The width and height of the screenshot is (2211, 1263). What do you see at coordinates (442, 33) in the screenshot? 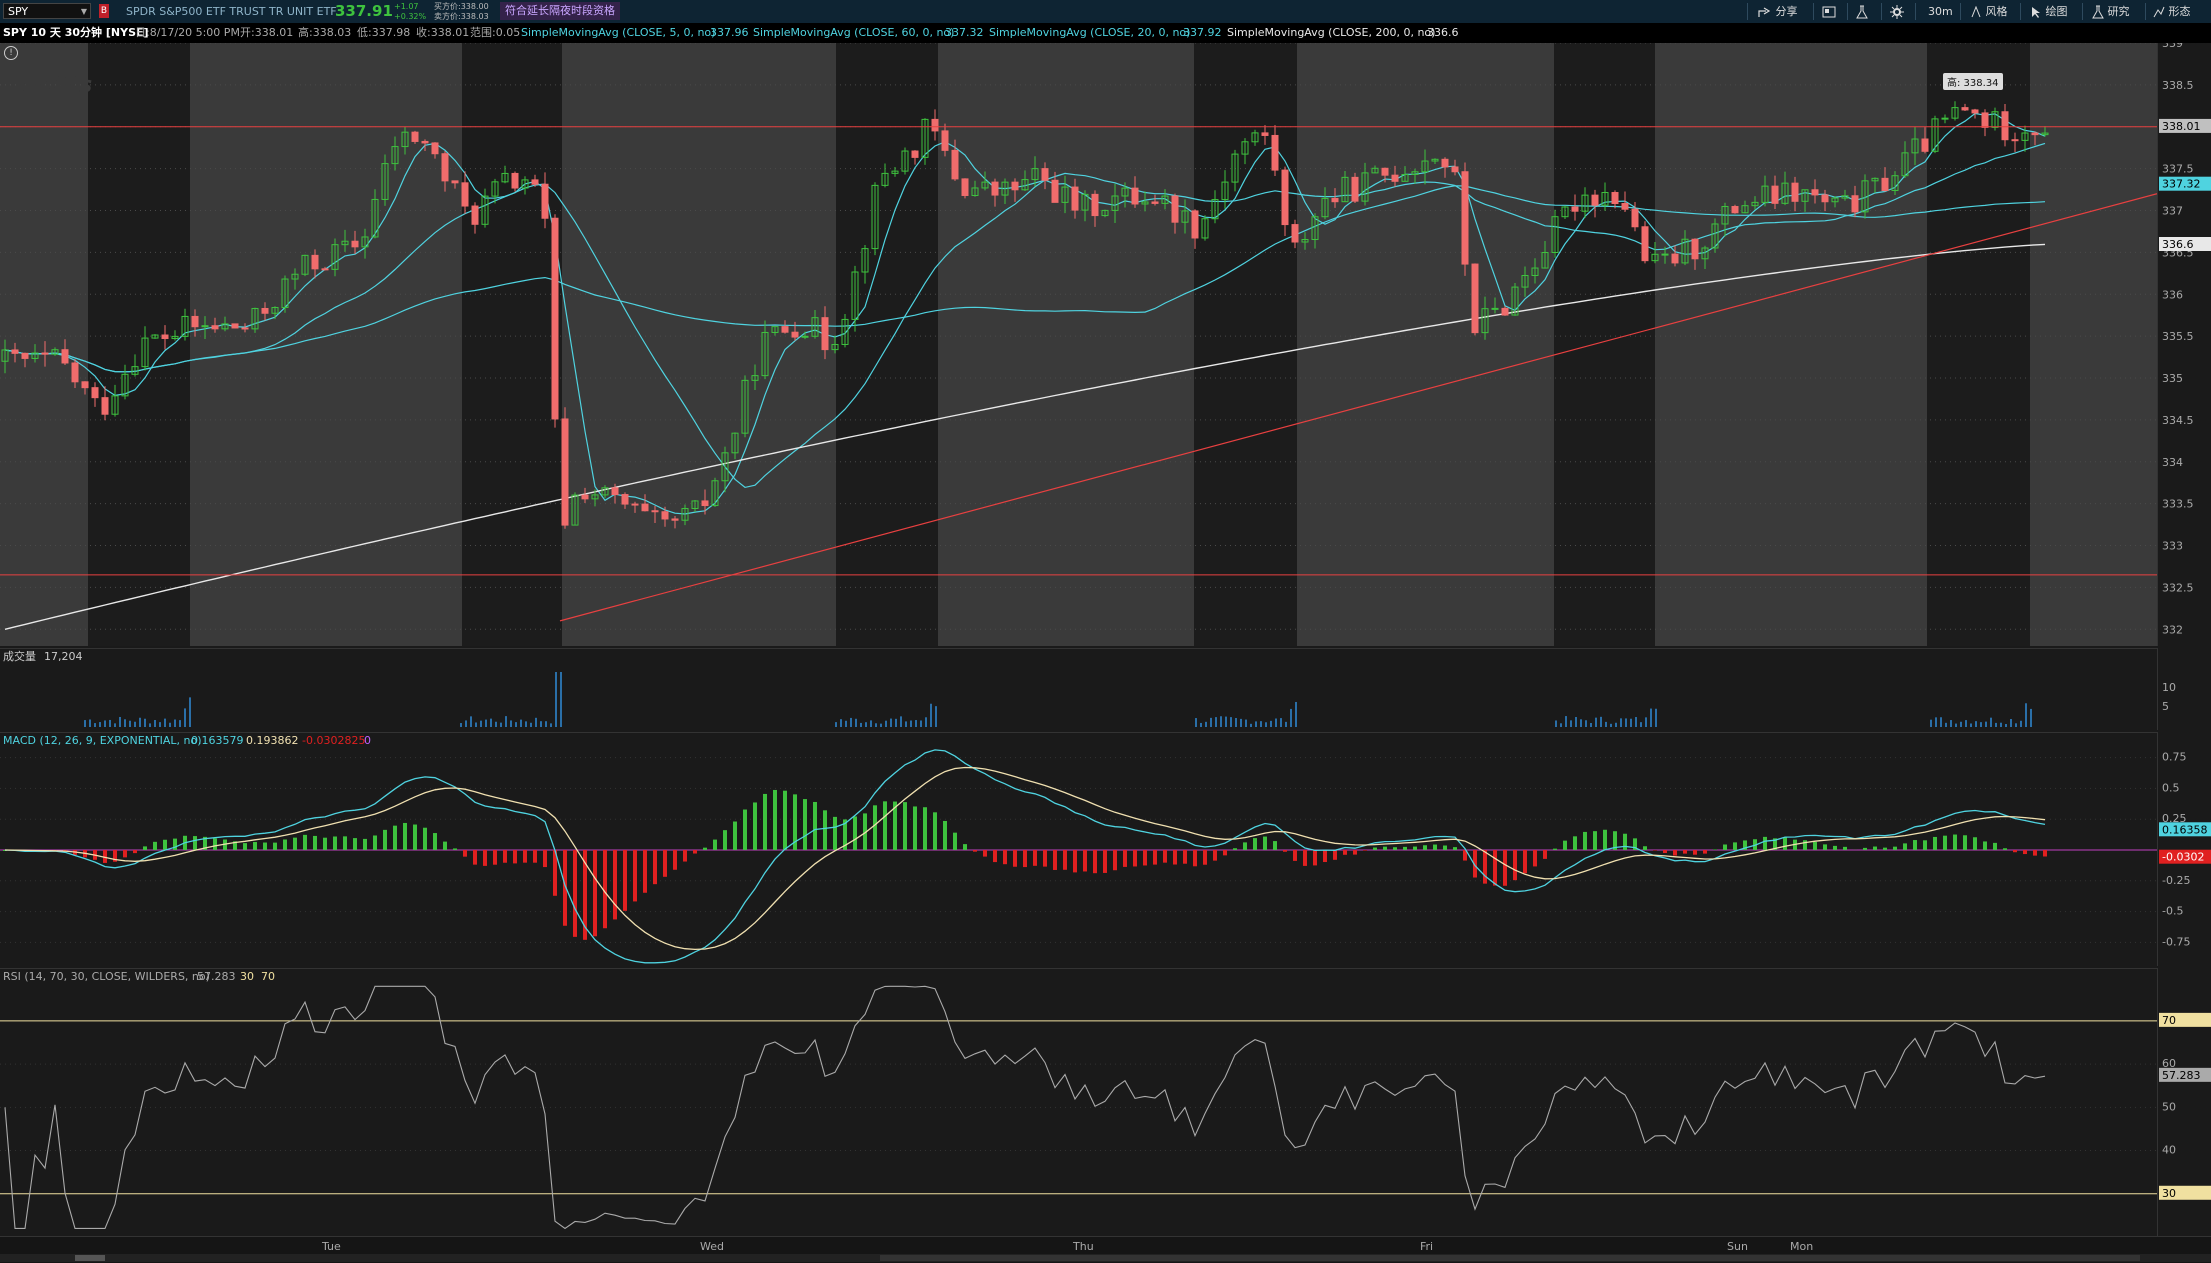
I see `bar-close: 收:338.01` at bounding box center [442, 33].